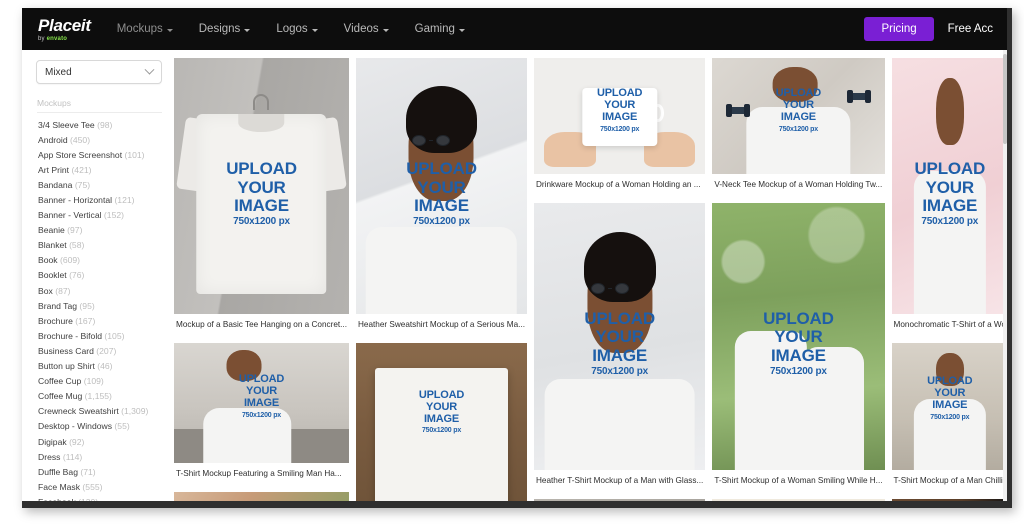  I want to click on facet-label: Book, so click(48, 260).